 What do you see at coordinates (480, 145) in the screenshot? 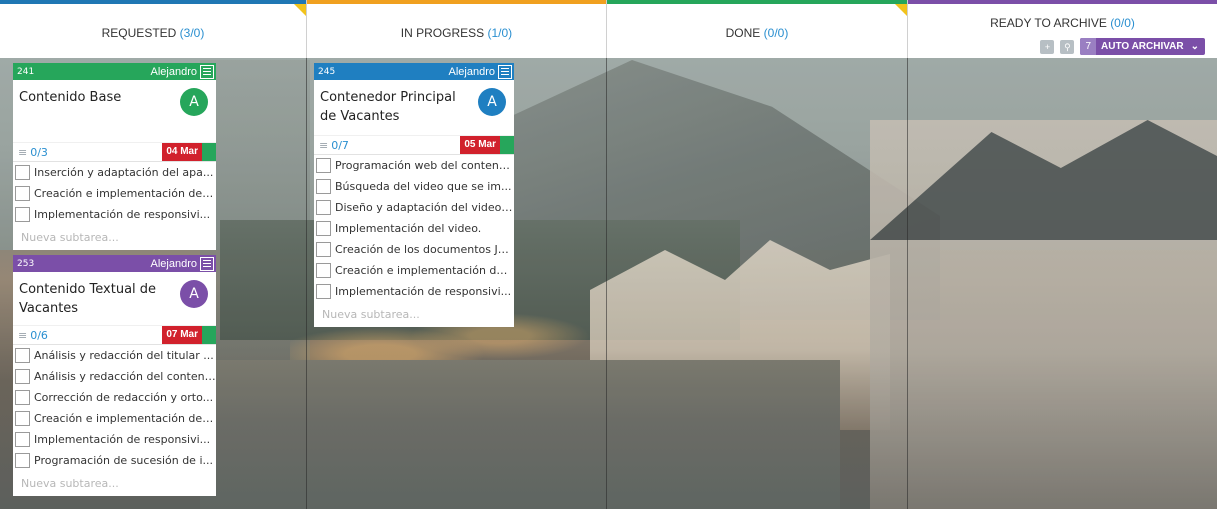
I see `due-date-badge: 05 Mar` at bounding box center [480, 145].